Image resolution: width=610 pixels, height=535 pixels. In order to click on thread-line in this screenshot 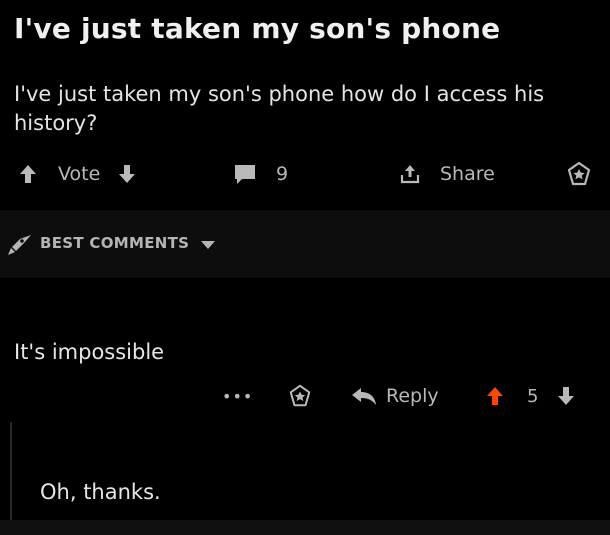, I will do `click(11, 472)`.